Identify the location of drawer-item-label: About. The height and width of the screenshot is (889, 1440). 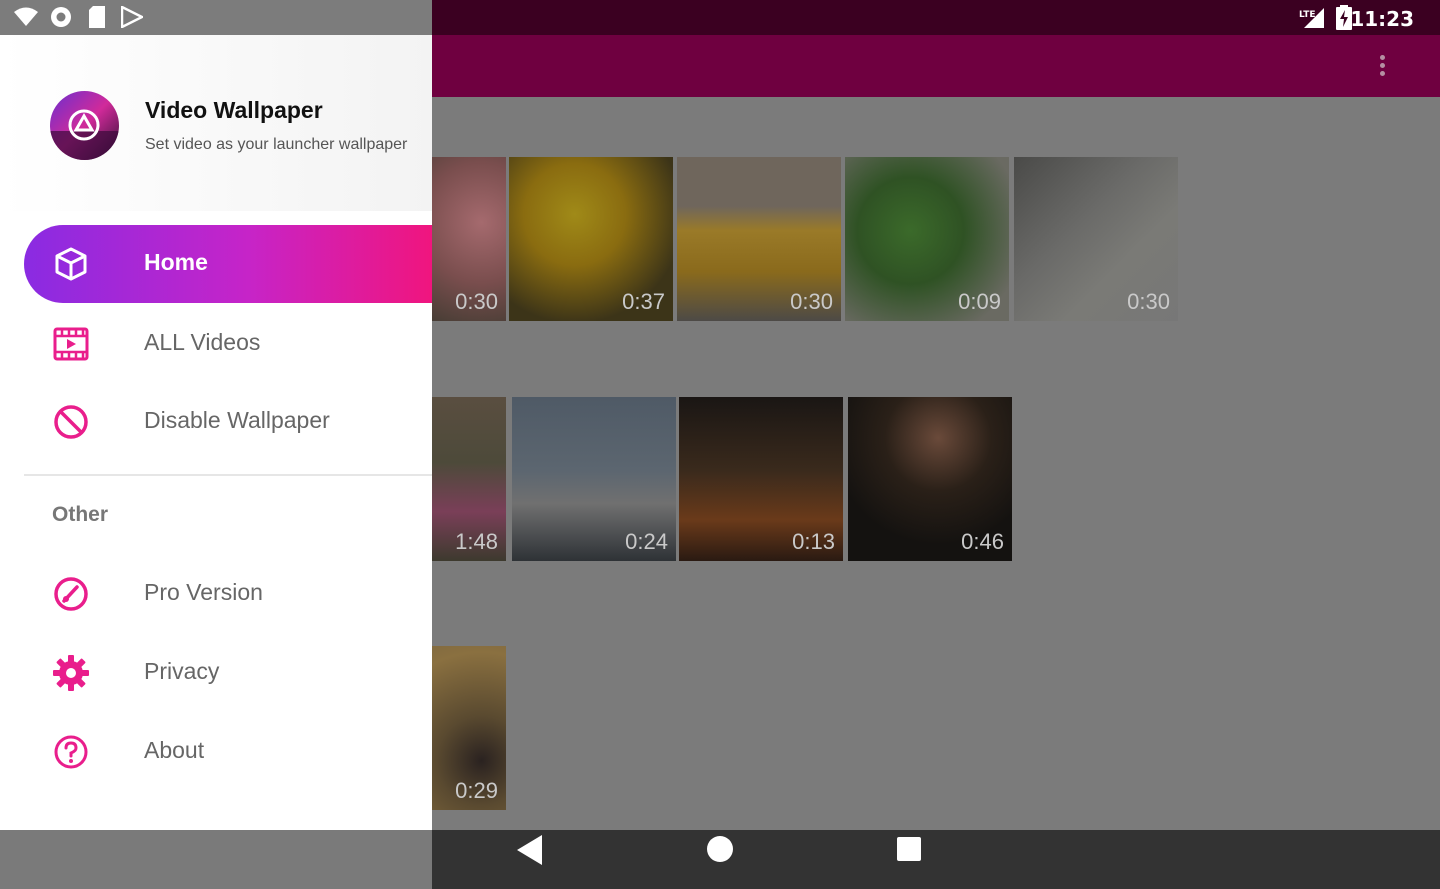
(174, 750).